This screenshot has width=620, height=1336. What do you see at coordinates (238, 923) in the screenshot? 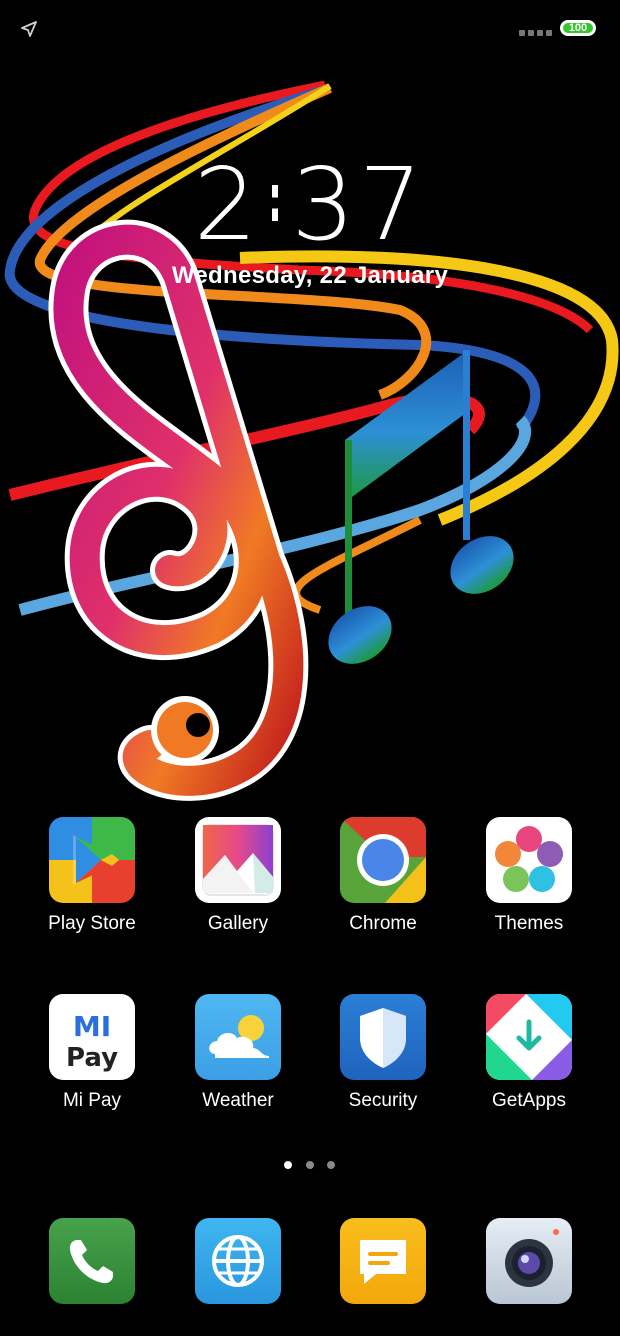
I see `app-label-gallery: Gallery` at bounding box center [238, 923].